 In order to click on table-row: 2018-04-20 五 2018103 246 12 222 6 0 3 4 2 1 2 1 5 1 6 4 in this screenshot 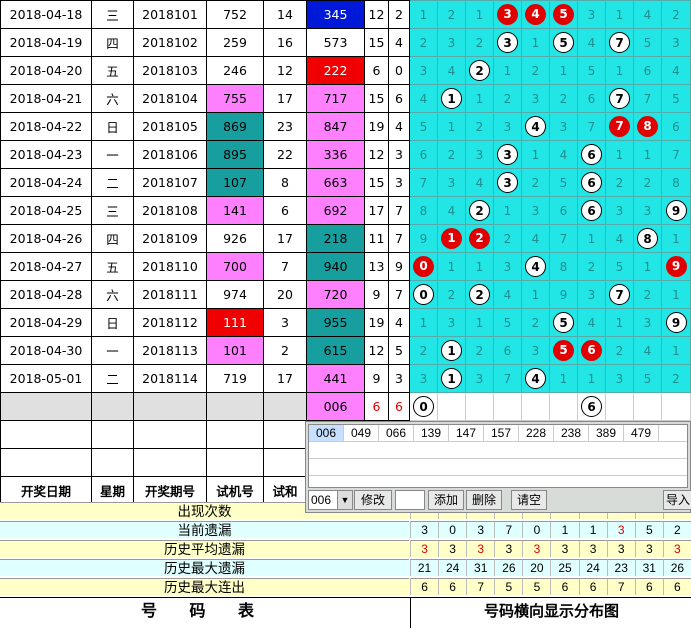, I will do `click(345, 70)`.